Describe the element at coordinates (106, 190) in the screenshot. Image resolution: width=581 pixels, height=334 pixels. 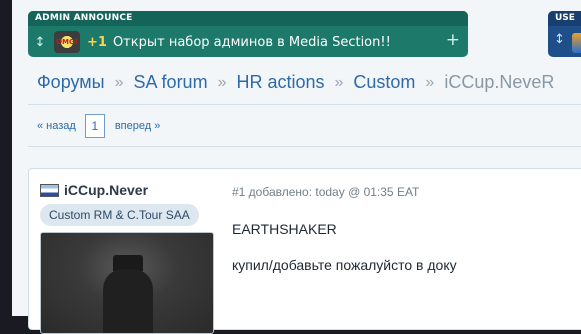
I see `author-name-link: iCCup.Never` at that location.